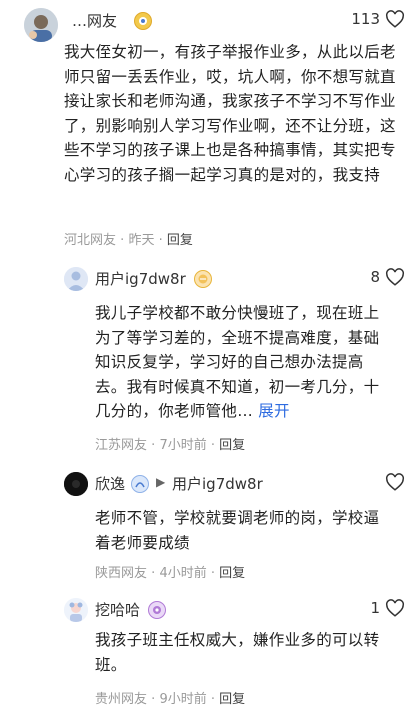 The width and height of the screenshot is (419, 715). I want to click on comment-meta: 江苏网友 · 7小时前 · 回复, so click(170, 445).